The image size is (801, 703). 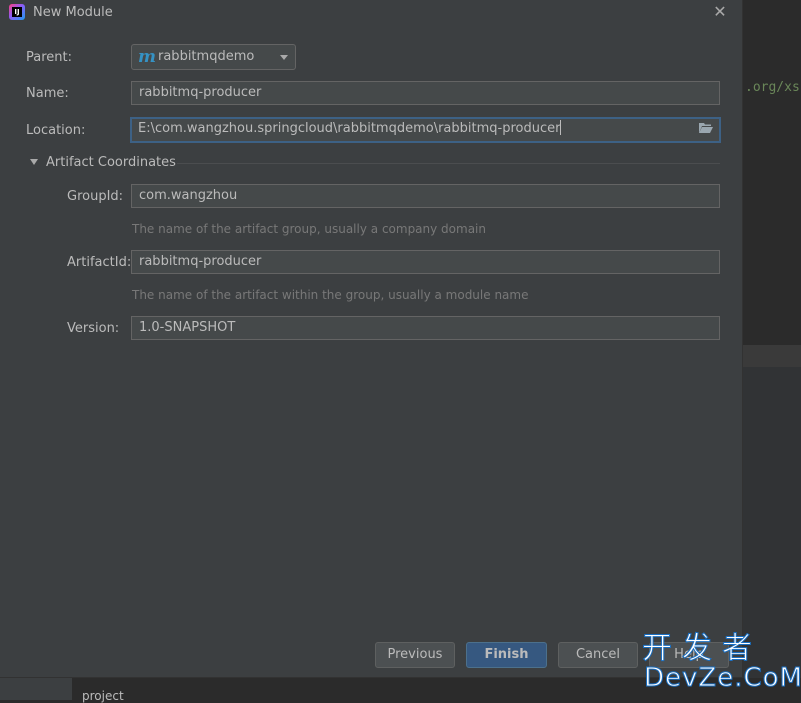 I want to click on parent-label: Parent:, so click(x=49, y=57).